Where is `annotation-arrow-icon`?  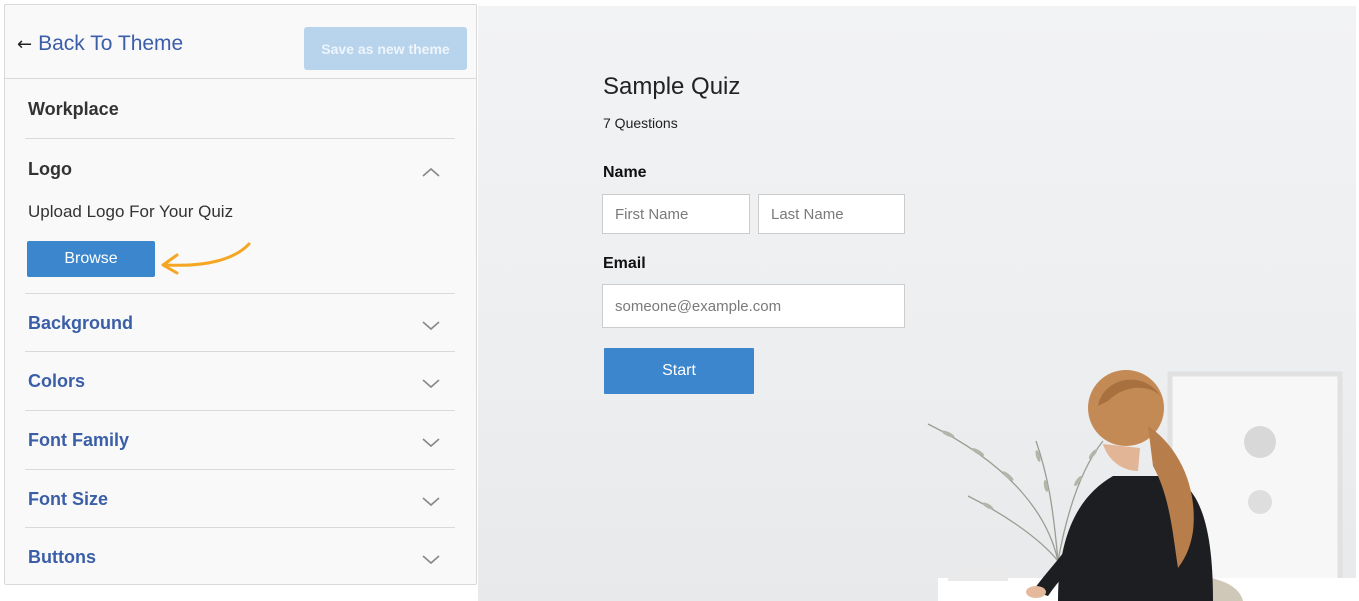
annotation-arrow-icon is located at coordinates (206, 258).